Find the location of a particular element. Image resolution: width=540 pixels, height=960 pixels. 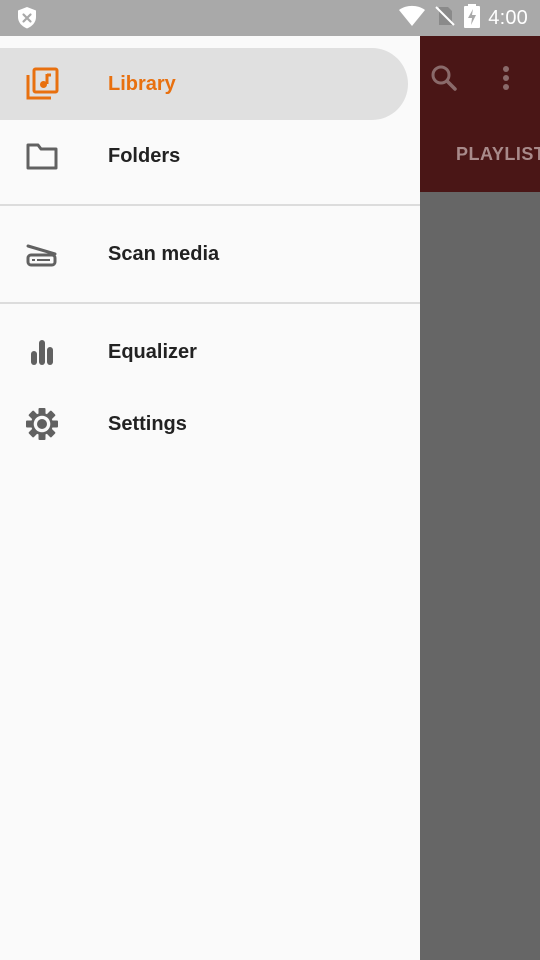

drawer-item-label: Folders is located at coordinates (144, 155).